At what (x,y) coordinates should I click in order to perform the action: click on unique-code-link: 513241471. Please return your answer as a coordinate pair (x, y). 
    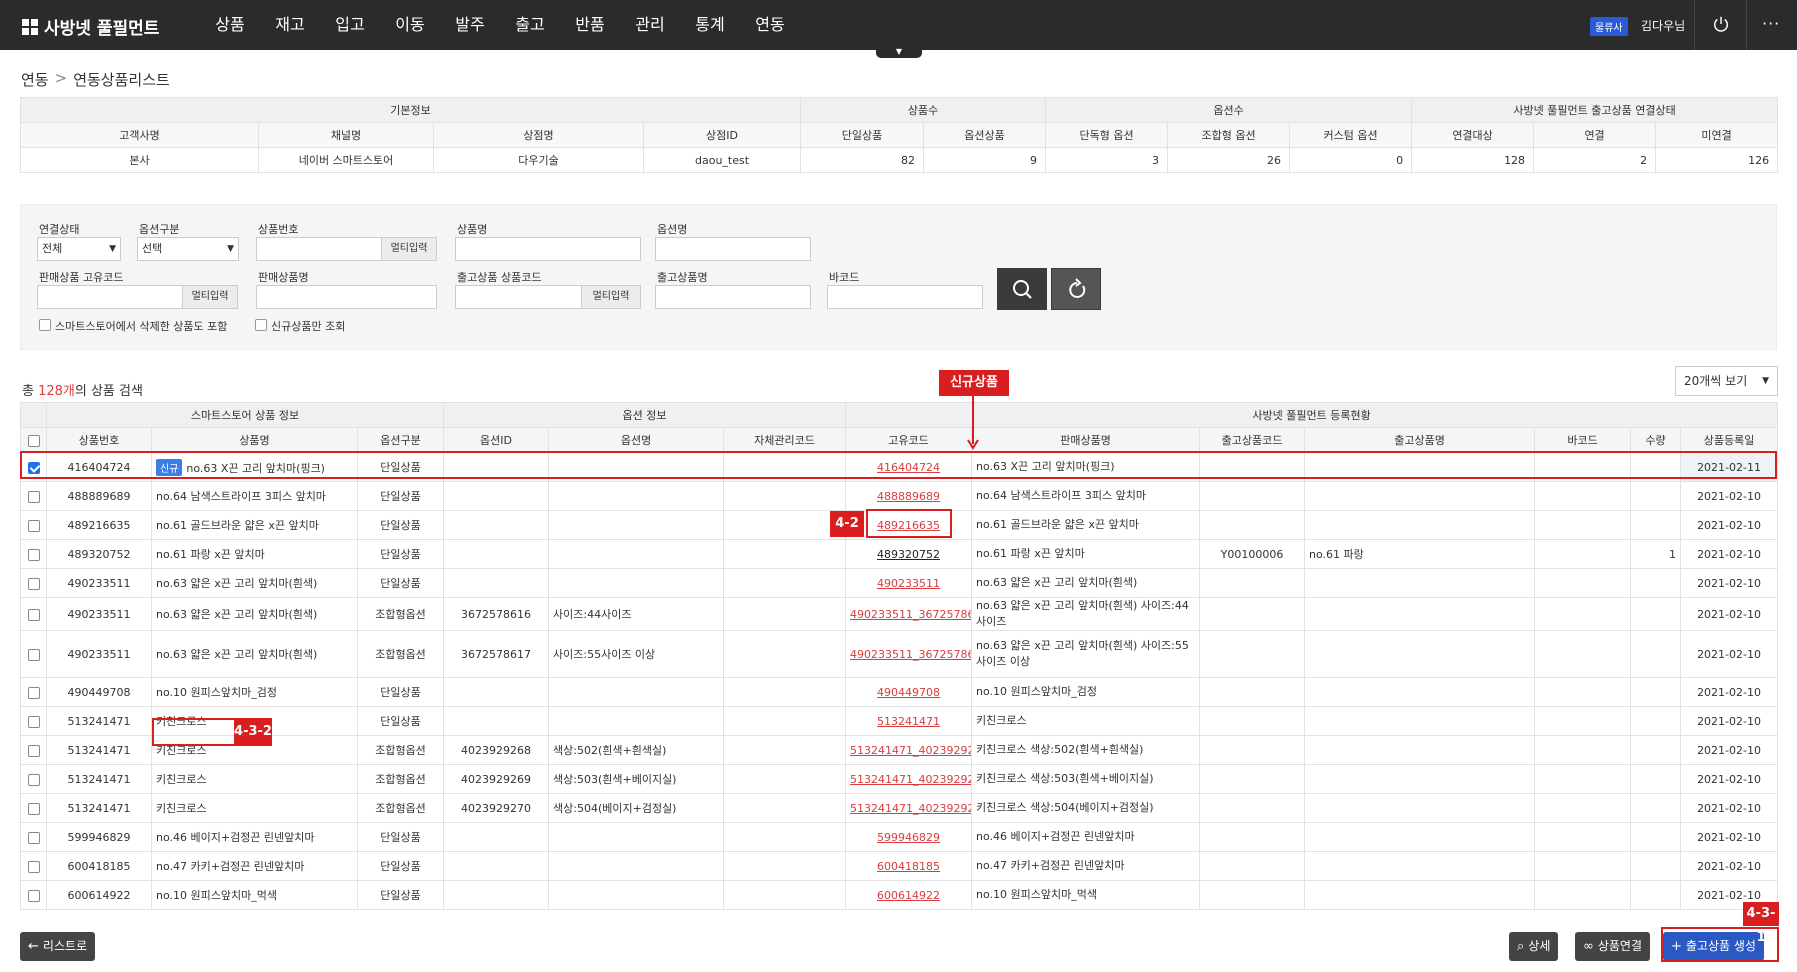
    Looking at the image, I should click on (909, 721).